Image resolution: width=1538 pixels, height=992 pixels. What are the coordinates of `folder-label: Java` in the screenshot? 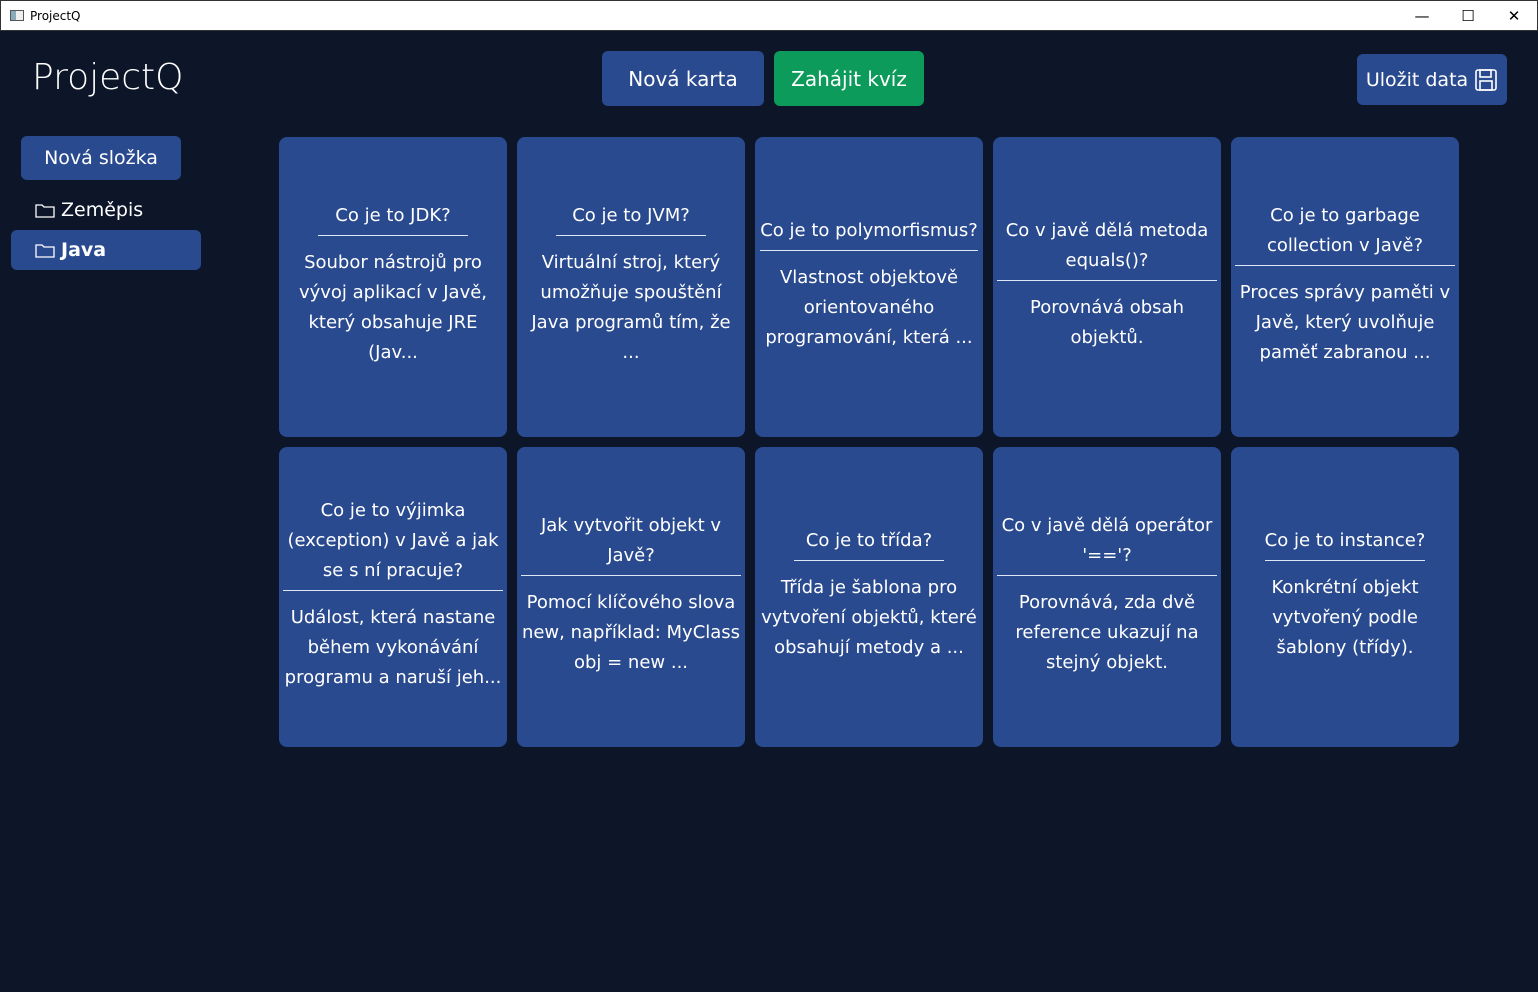 It's located at (84, 250).